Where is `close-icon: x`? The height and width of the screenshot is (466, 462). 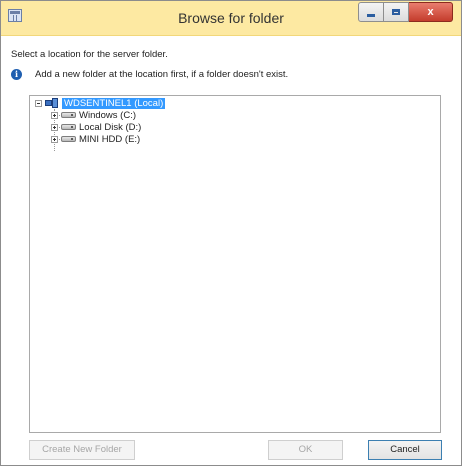 close-icon: x is located at coordinates (430, 12).